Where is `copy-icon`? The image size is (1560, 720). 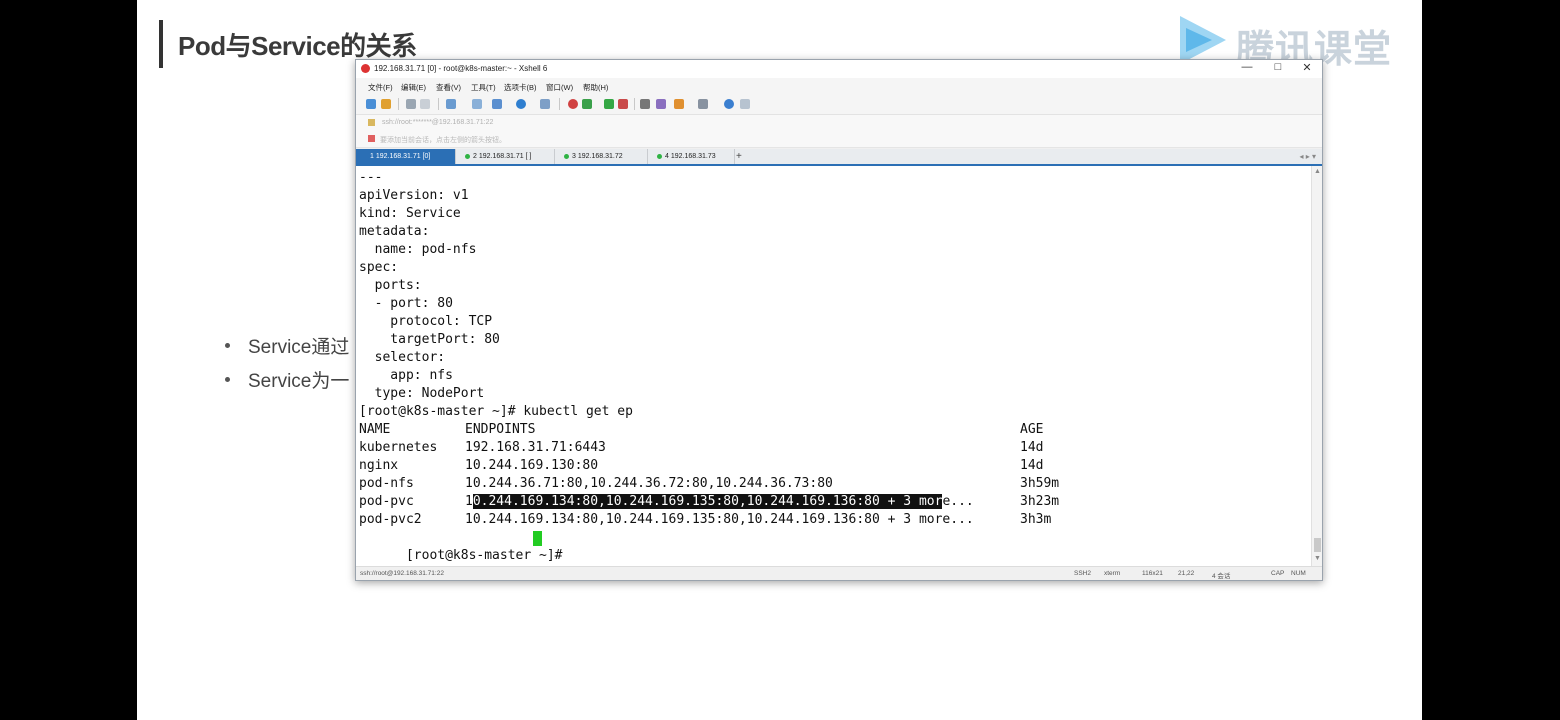
copy-icon is located at coordinates (451, 104).